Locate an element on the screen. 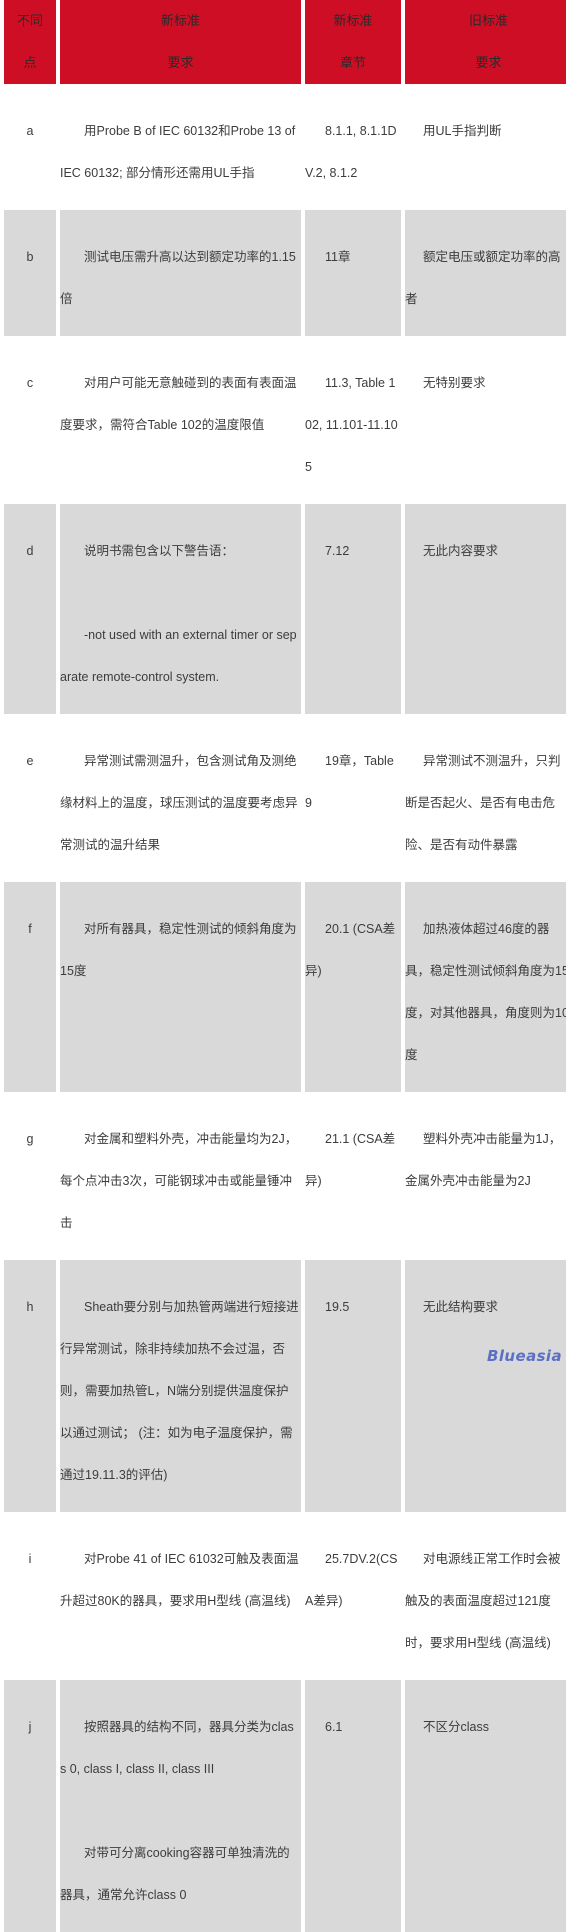 Image resolution: width=566 pixels, height=1932 pixels. cell-content: 11章 is located at coordinates (352, 252).